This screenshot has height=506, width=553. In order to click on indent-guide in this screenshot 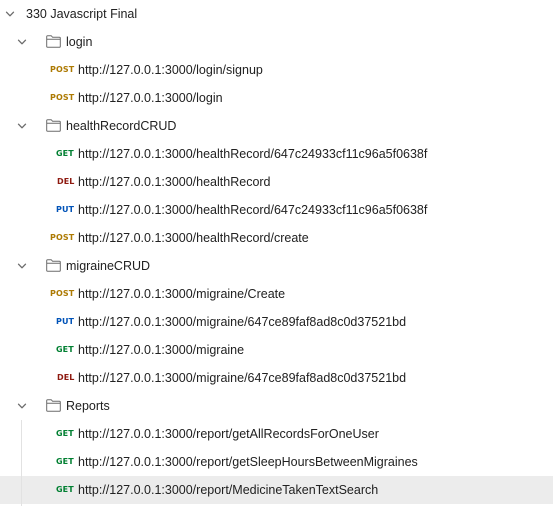, I will do `click(21, 463)`.